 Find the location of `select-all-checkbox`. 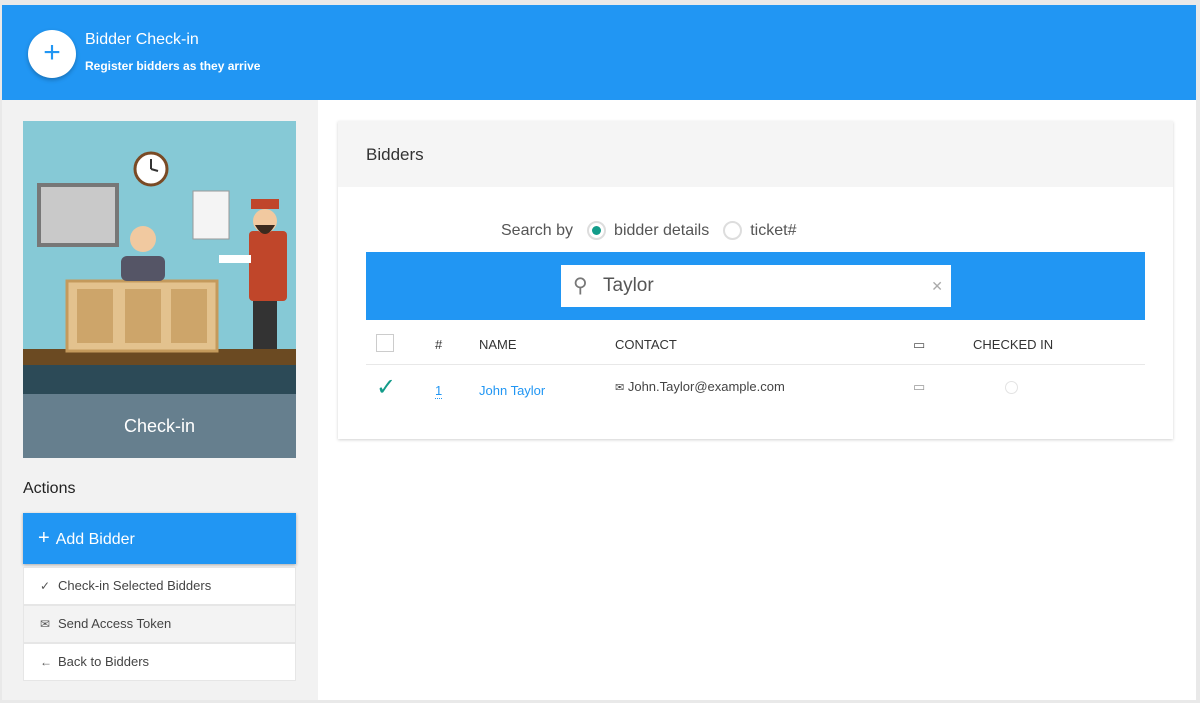

select-all-checkbox is located at coordinates (385, 343).